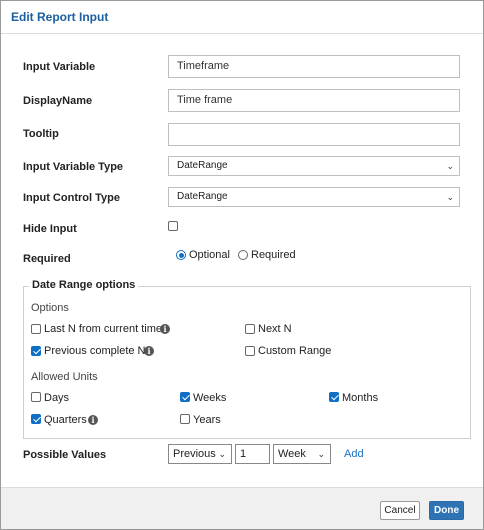  I want to click on dialog-title: Edit Report Input, so click(60, 17).